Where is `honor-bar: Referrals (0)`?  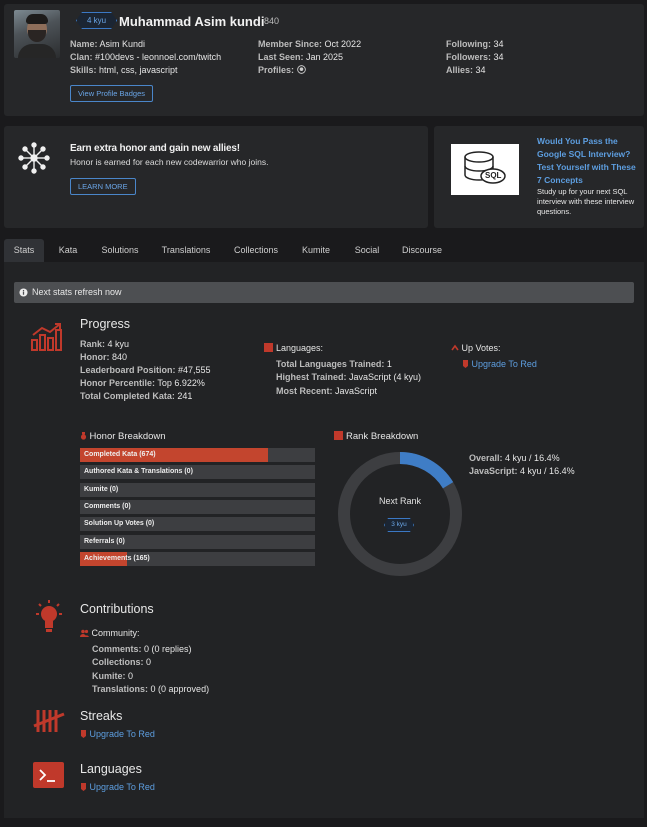 honor-bar: Referrals (0) is located at coordinates (197, 541).